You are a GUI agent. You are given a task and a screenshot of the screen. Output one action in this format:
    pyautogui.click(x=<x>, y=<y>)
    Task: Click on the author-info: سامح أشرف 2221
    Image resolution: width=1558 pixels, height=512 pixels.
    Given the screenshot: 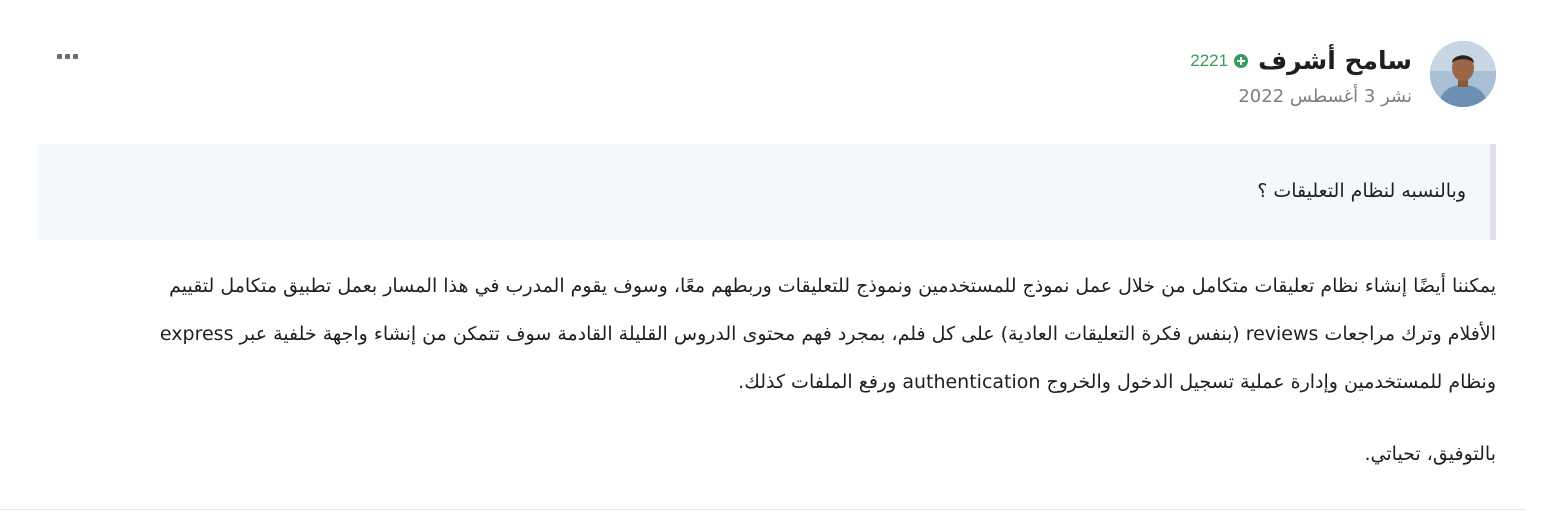 What is the action you would take?
    pyautogui.click(x=1301, y=61)
    